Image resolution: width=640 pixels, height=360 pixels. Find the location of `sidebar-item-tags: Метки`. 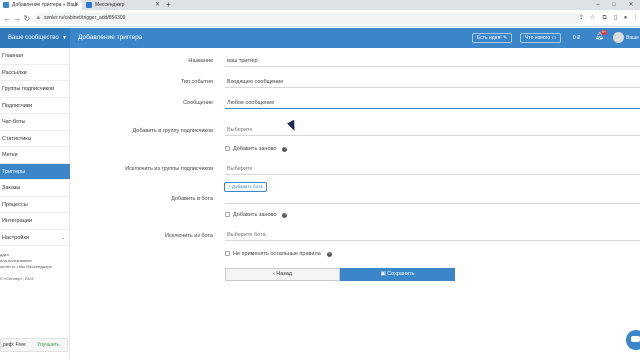

sidebar-item-tags: Метки is located at coordinates (35, 155).